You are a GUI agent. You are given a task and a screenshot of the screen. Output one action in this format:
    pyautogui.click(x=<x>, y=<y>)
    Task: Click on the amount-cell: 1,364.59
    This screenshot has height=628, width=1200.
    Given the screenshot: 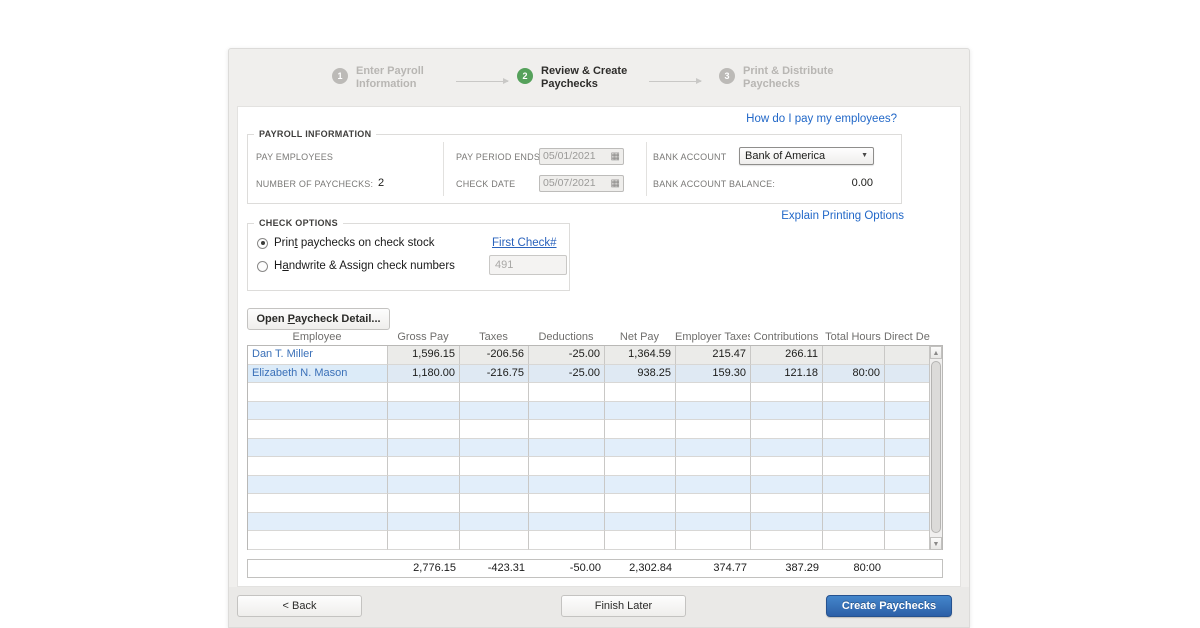 What is the action you would take?
    pyautogui.click(x=640, y=355)
    